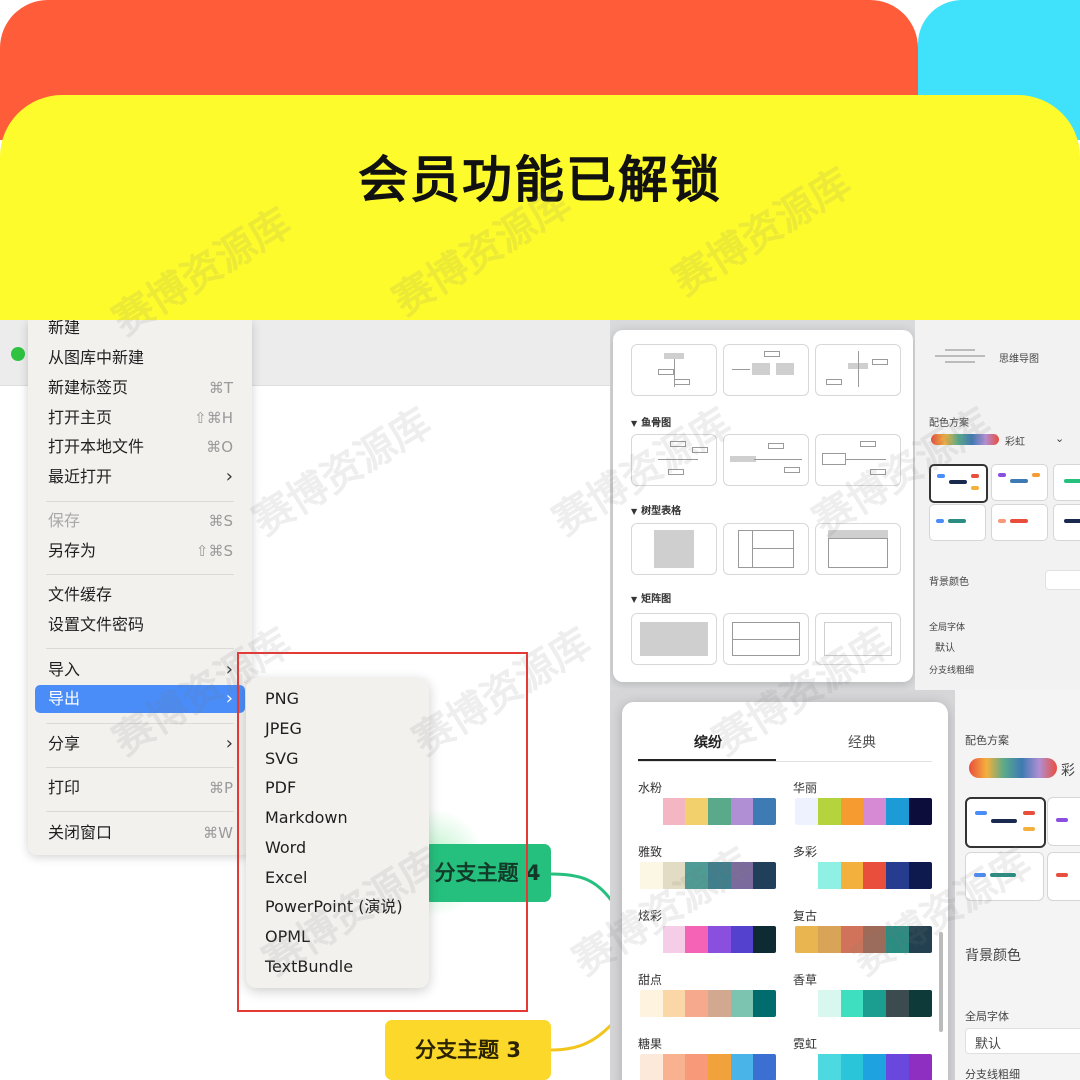  Describe the element at coordinates (941, 982) in the screenshot. I see `palette-scrollbar` at that location.